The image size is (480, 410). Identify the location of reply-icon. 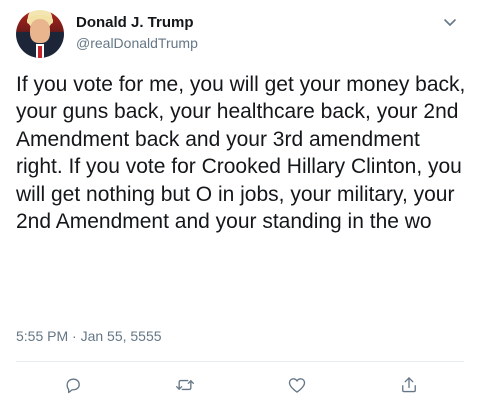
(73, 385).